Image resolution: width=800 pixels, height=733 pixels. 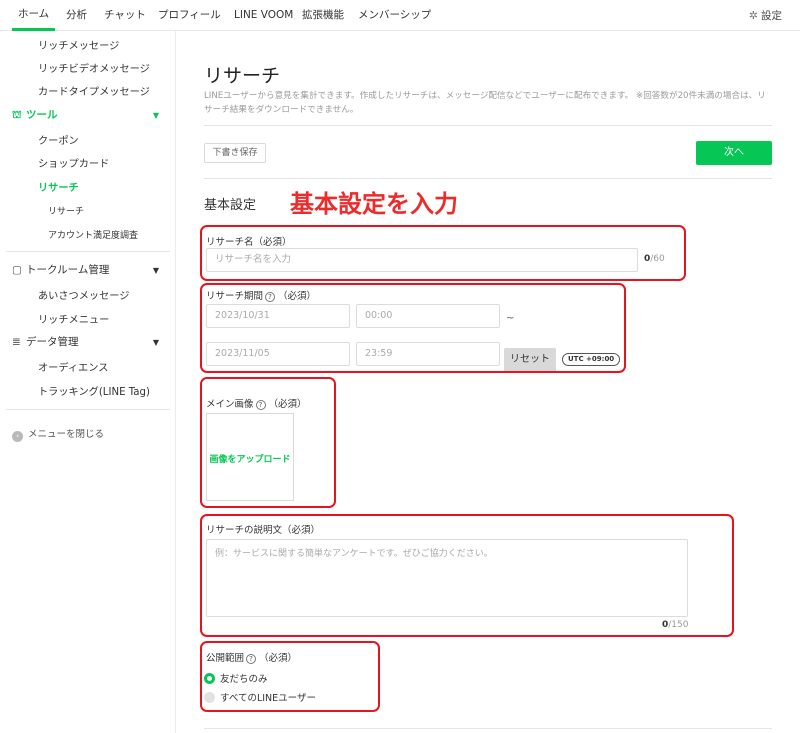 I want to click on annotation-heading: 基本設定を入力, so click(x=374, y=204).